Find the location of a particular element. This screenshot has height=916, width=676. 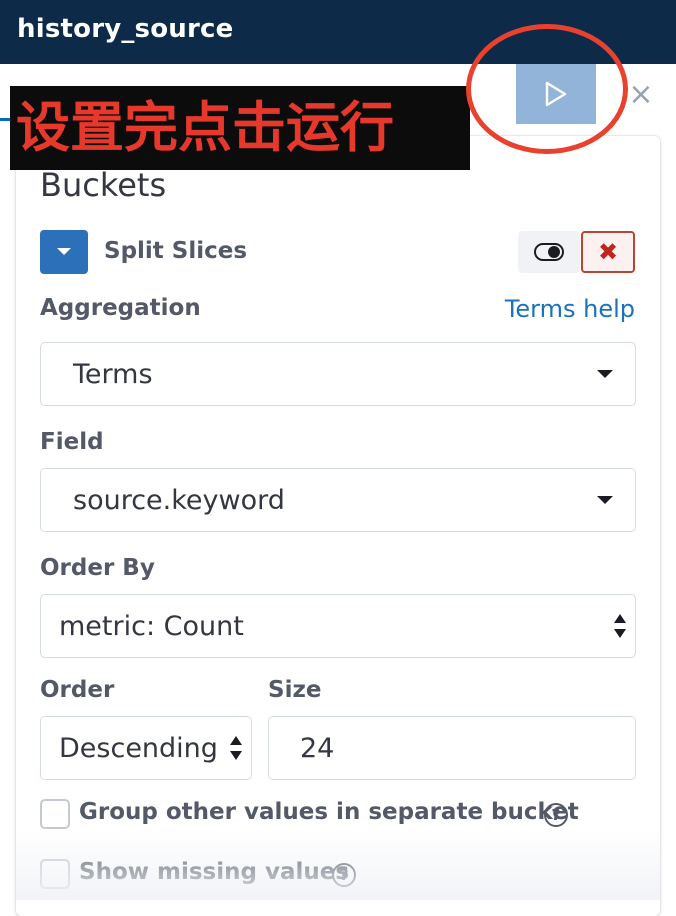

show-missing-label: Show missing values is located at coordinates (214, 872).